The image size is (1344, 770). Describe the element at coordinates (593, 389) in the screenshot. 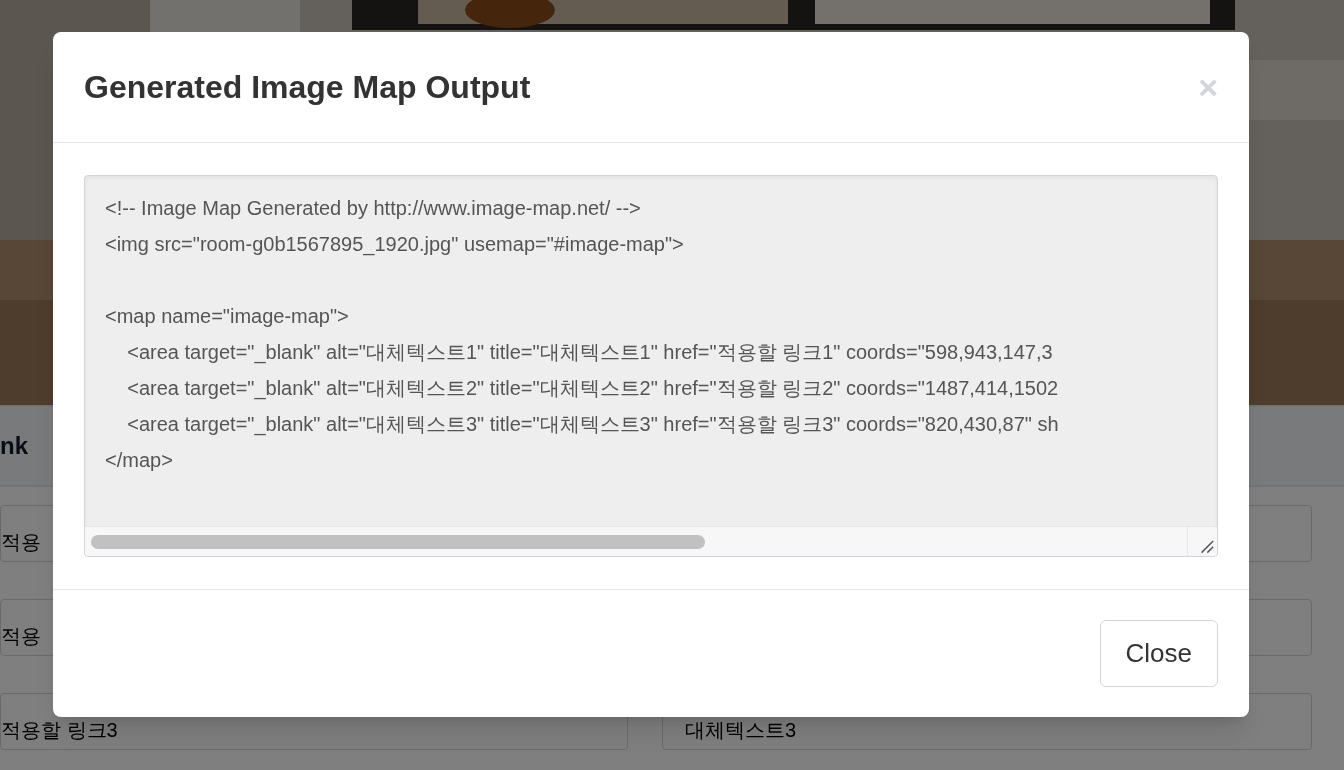

I see `code-line: <area target="_blank" alt="대체텍스트2" title="대체텍스트2" href="적용할 링크2" coords="1487,414,1502` at that location.